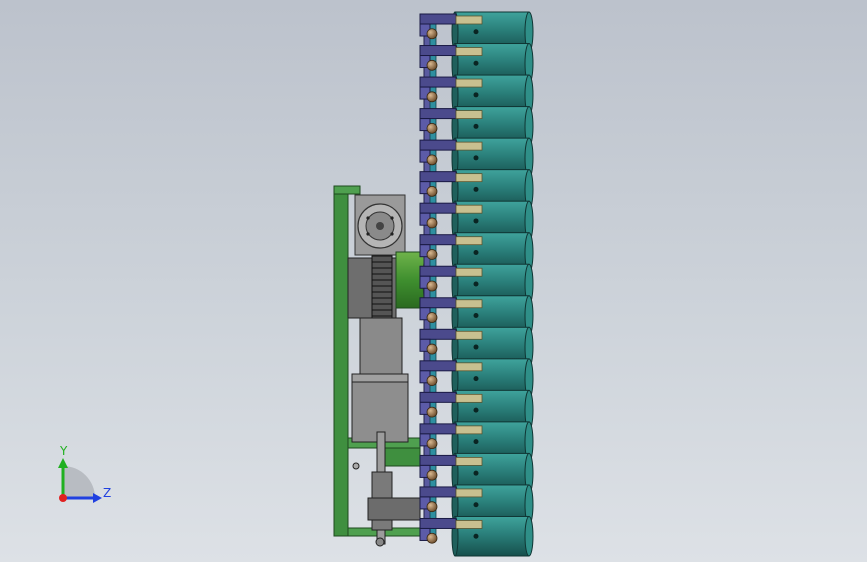 The width and height of the screenshot is (867, 562). I want to click on gear-housing, so click(380, 225).